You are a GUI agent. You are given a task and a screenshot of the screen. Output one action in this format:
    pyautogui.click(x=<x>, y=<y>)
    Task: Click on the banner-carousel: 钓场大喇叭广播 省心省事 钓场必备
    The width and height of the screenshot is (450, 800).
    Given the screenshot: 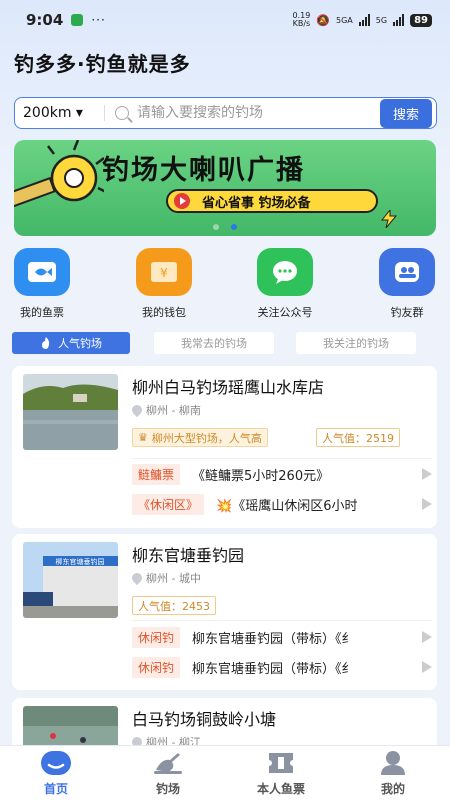 What is the action you would take?
    pyautogui.click(x=225, y=188)
    